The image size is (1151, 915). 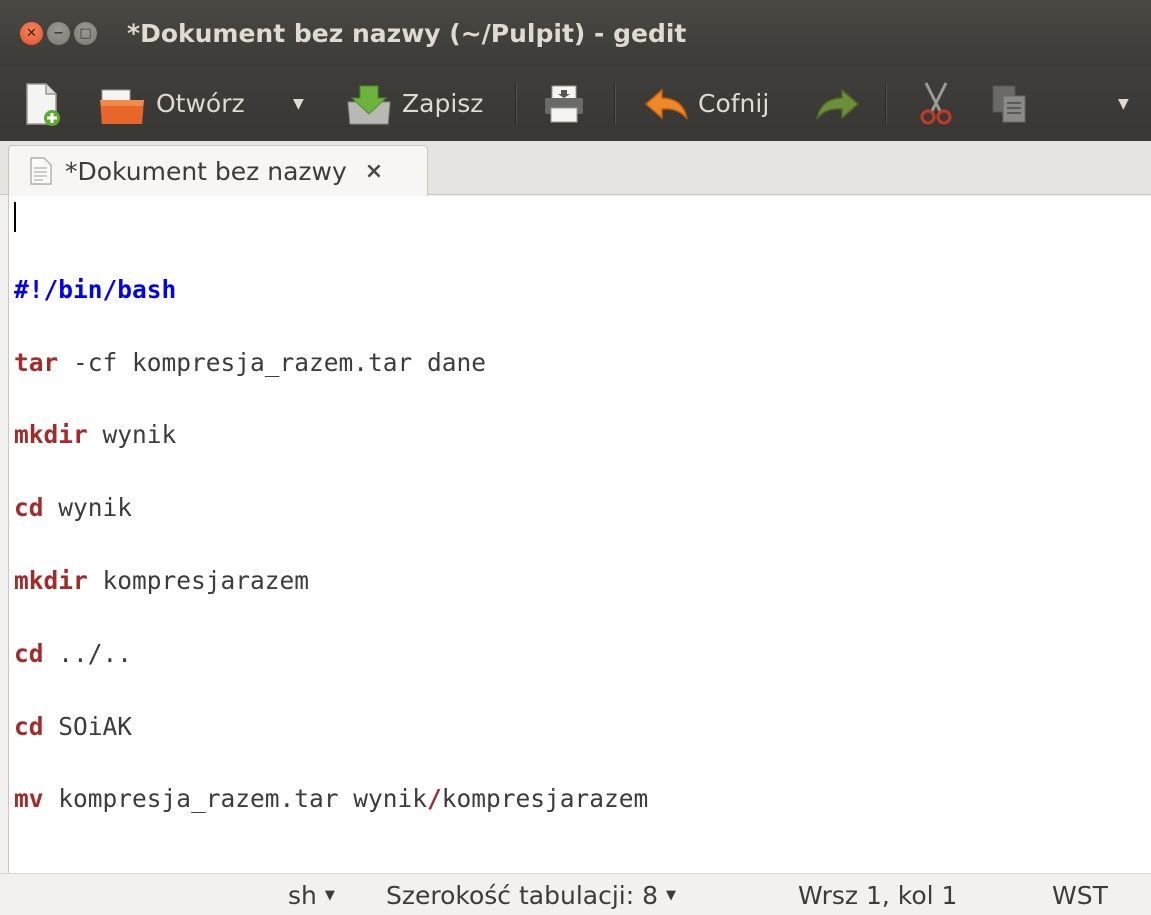 What do you see at coordinates (122, 106) in the screenshot?
I see `open-folder-icon` at bounding box center [122, 106].